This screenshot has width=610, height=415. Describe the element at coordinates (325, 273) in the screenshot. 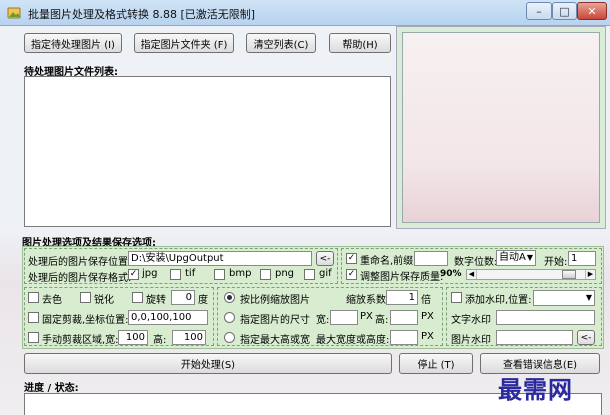

I see `format-gif-label: gif` at that location.